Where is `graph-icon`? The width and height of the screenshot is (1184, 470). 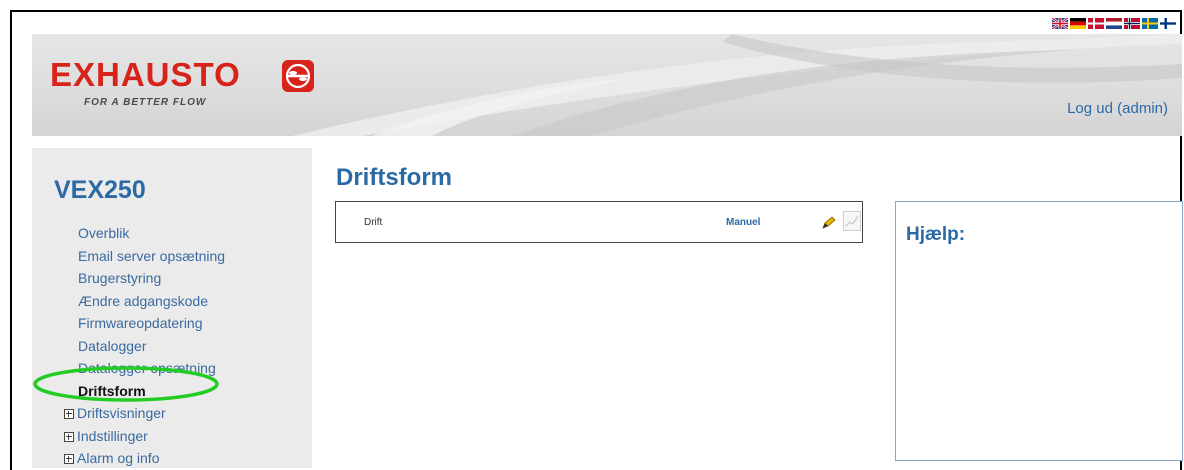
graph-icon is located at coordinates (852, 221).